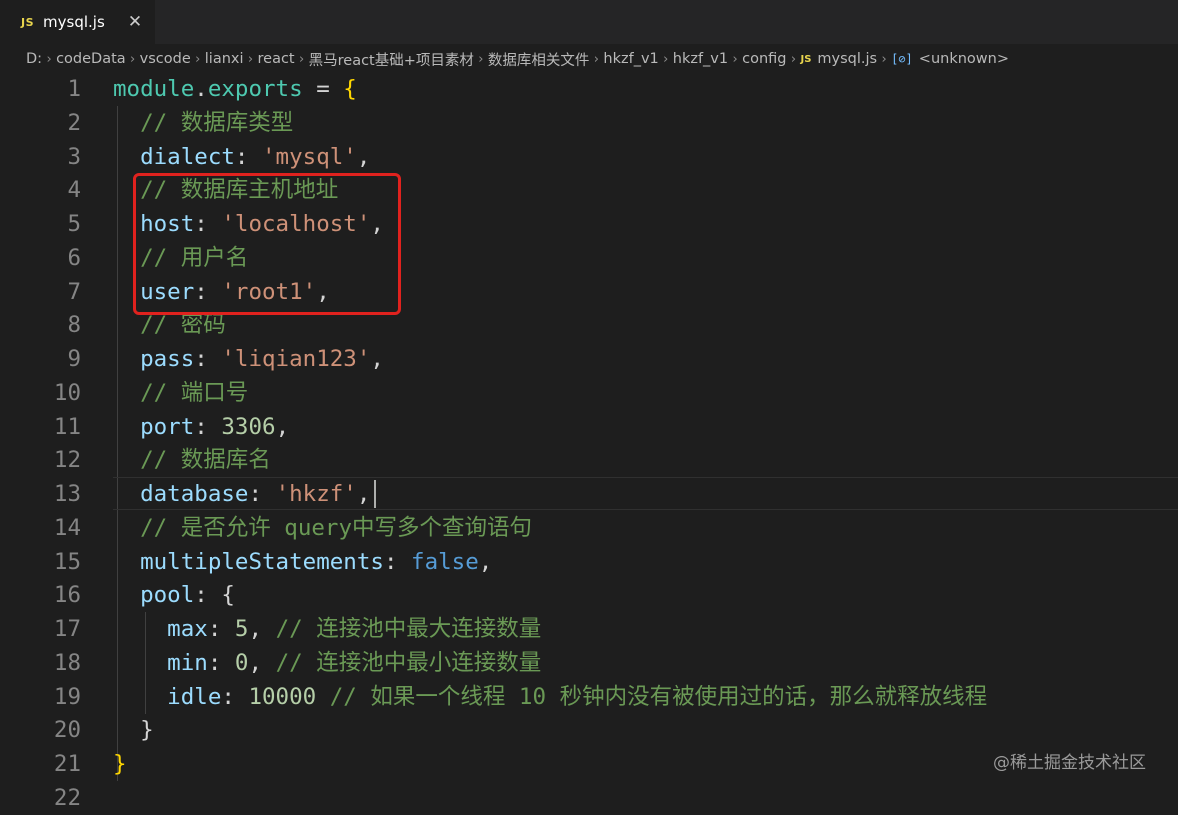 The height and width of the screenshot is (815, 1178). I want to click on line-number: 7, so click(74, 291).